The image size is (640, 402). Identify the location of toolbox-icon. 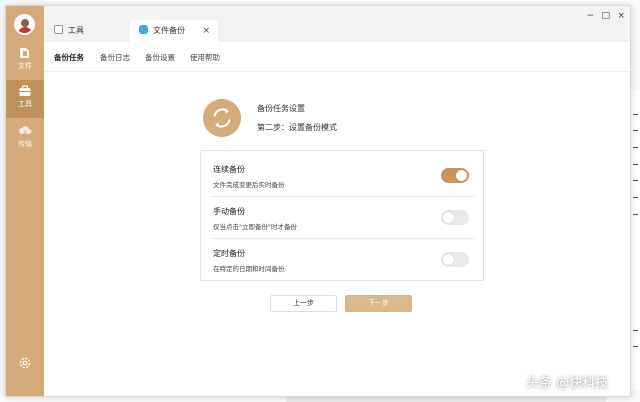
(25, 90).